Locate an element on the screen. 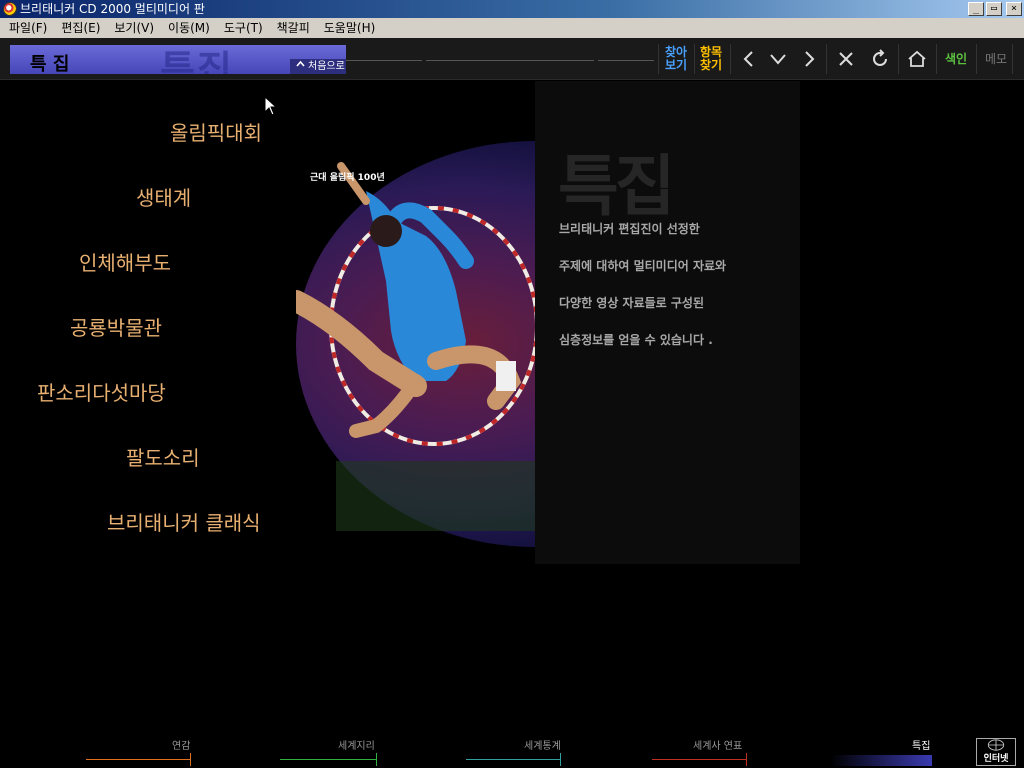 Image resolution: width=1024 pixels, height=768 pixels. menu-tools: 도구(T) is located at coordinates (243, 28).